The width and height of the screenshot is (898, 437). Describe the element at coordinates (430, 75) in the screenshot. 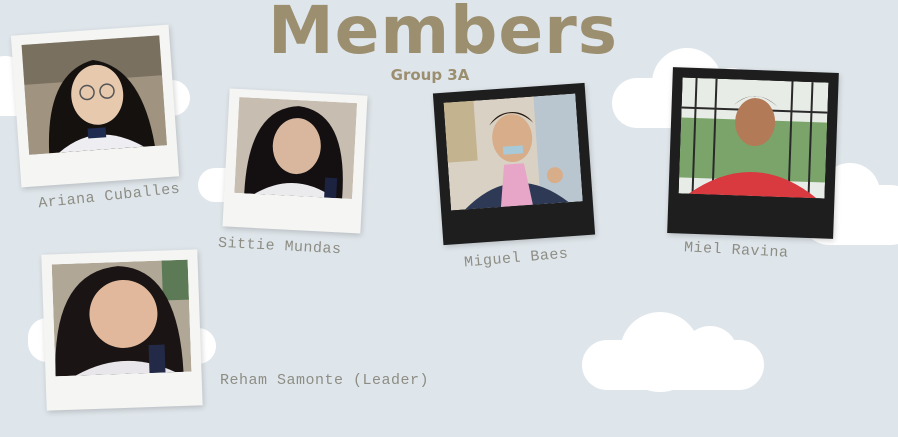

I see `page-subtitle: Group 3A` at that location.